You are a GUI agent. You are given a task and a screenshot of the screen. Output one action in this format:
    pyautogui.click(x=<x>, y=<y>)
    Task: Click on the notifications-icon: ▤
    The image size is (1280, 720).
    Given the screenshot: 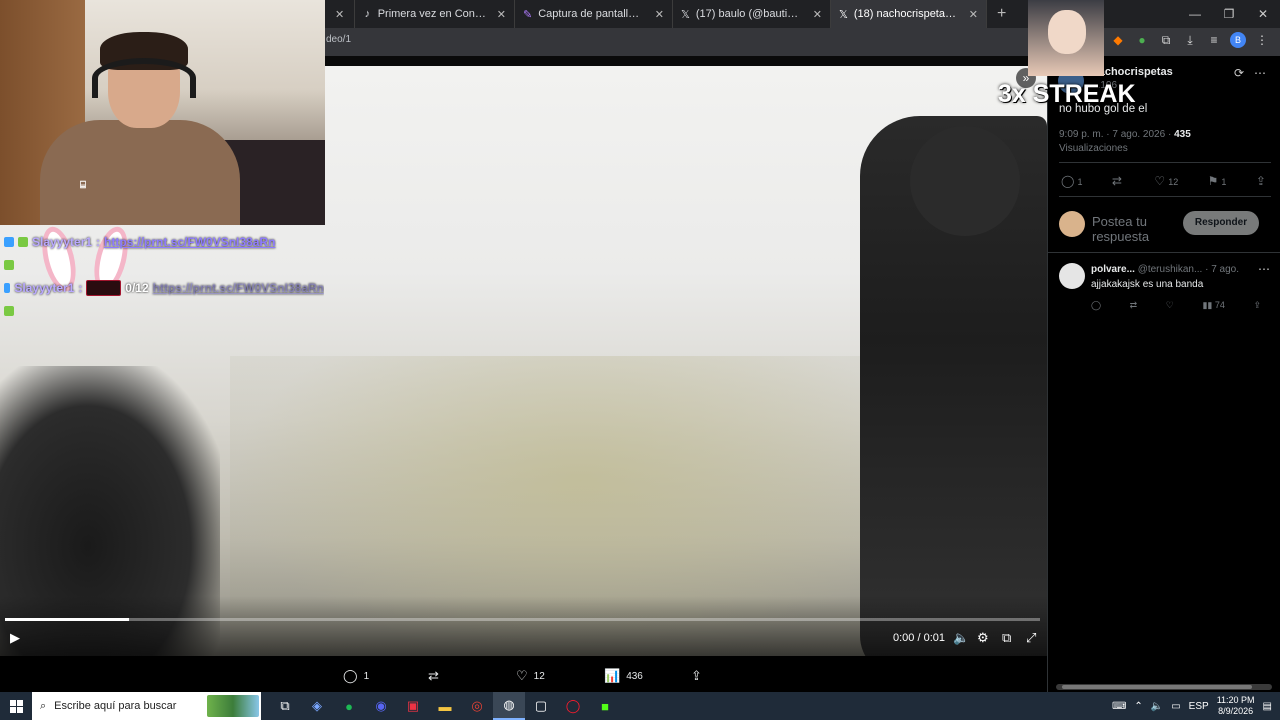 What is the action you would take?
    pyautogui.click(x=1267, y=706)
    